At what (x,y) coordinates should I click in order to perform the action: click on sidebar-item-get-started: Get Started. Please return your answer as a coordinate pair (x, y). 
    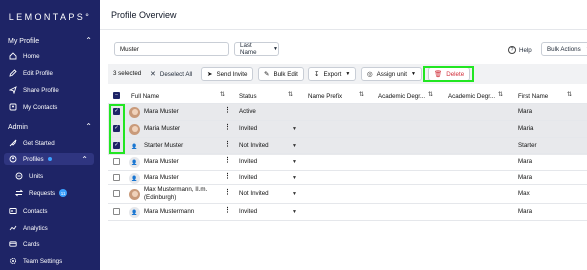
    Looking at the image, I should click on (53, 143).